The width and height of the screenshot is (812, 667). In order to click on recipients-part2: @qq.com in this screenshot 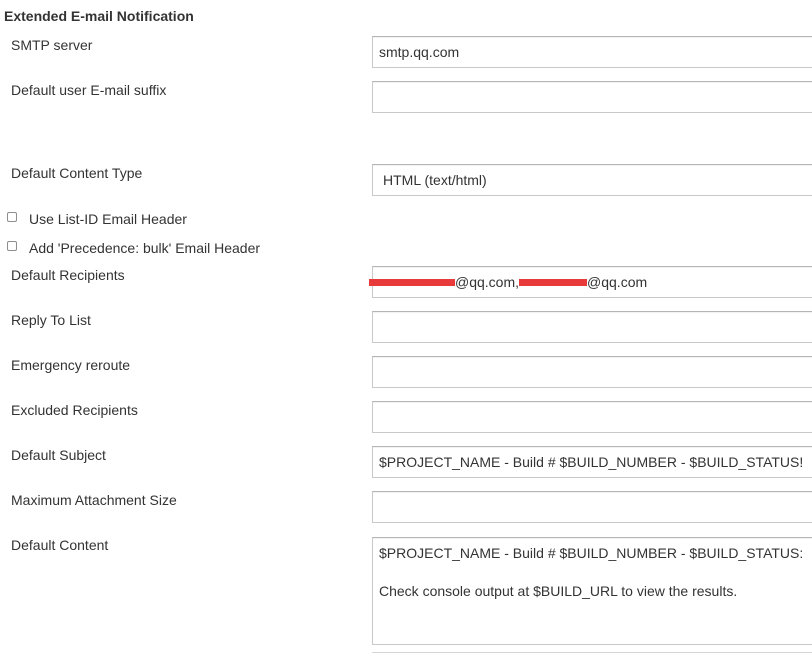, I will do `click(617, 282)`.